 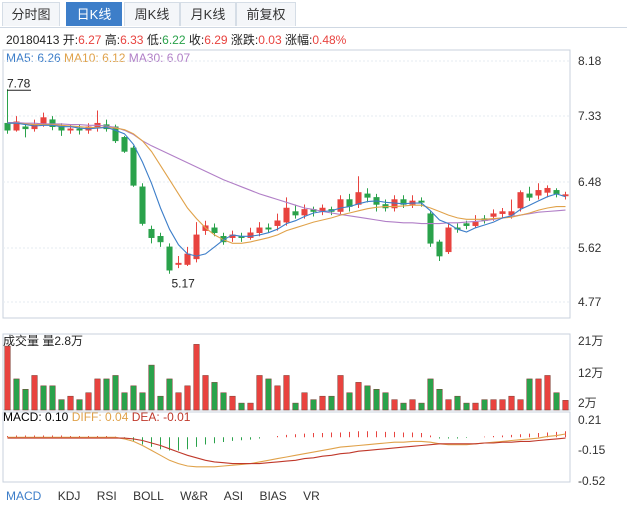 I want to click on indicator-tab-macd: MACD, so click(x=23, y=496).